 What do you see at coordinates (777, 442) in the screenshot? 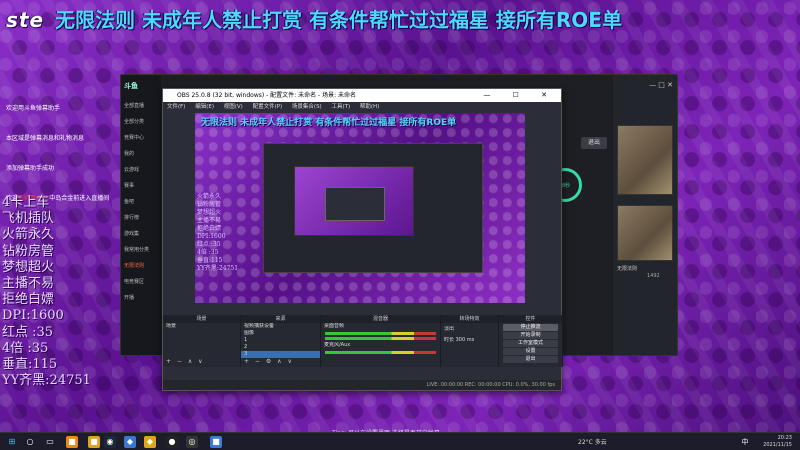
I see `system-clock: 20:23 2021/11/15` at bounding box center [777, 442].